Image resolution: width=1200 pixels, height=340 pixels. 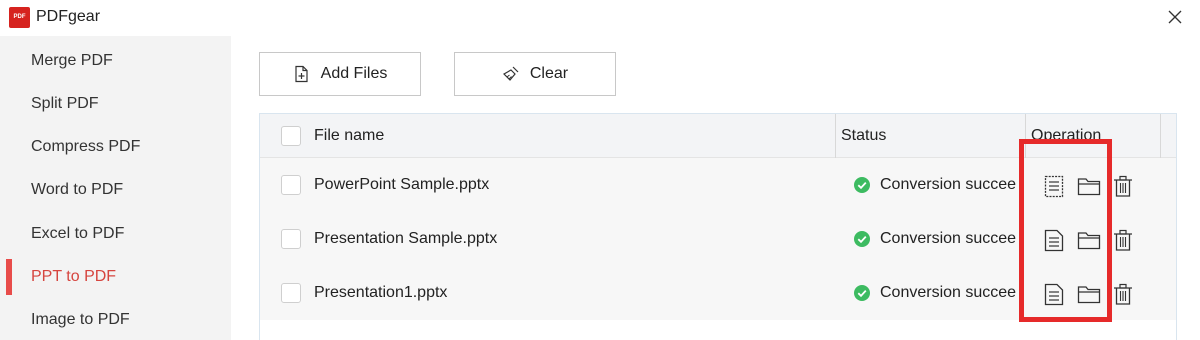 I want to click on file-name: Presentation Sample.pptx, so click(x=406, y=238).